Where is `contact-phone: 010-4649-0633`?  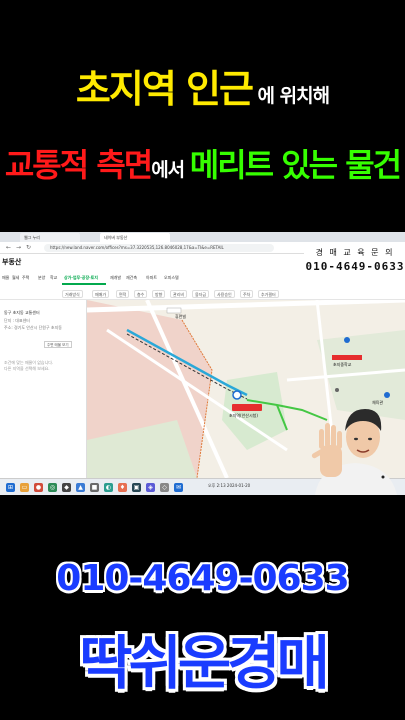 contact-phone: 010-4649-0633 is located at coordinates (202, 578).